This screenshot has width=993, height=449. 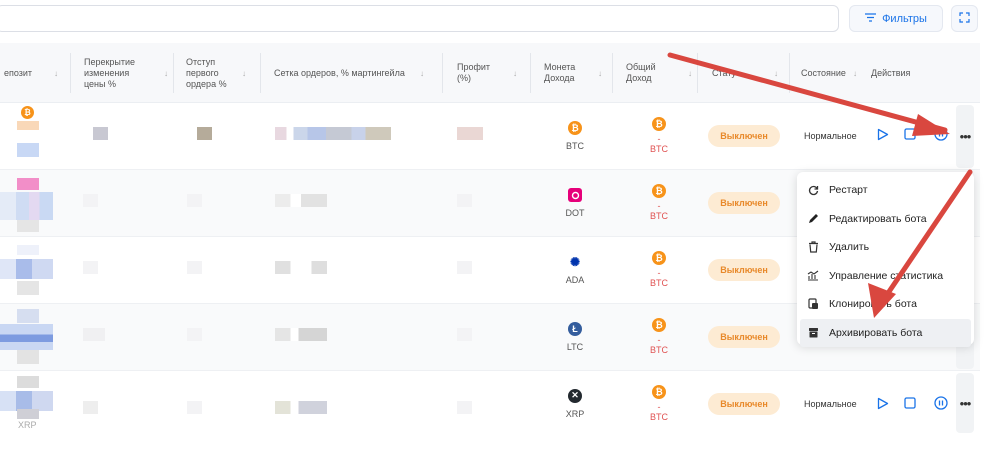 I want to click on fullscreen-button, so click(x=964, y=18).